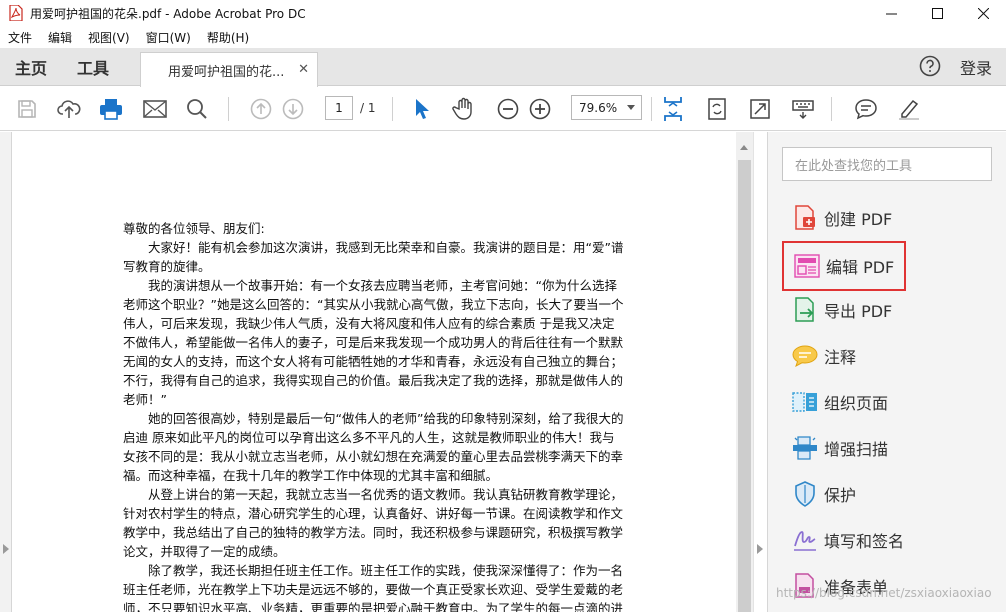 This screenshot has width=1006, height=612. I want to click on right-pane-divider, so click(759, 372).